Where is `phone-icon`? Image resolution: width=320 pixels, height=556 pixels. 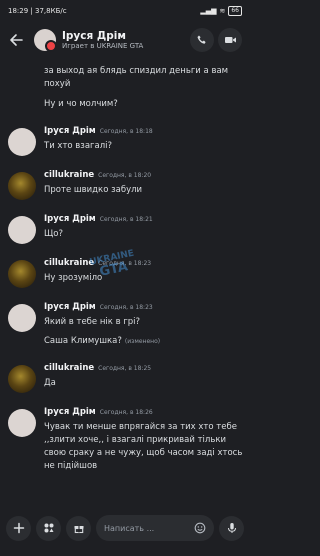
phone-icon is located at coordinates (201, 39).